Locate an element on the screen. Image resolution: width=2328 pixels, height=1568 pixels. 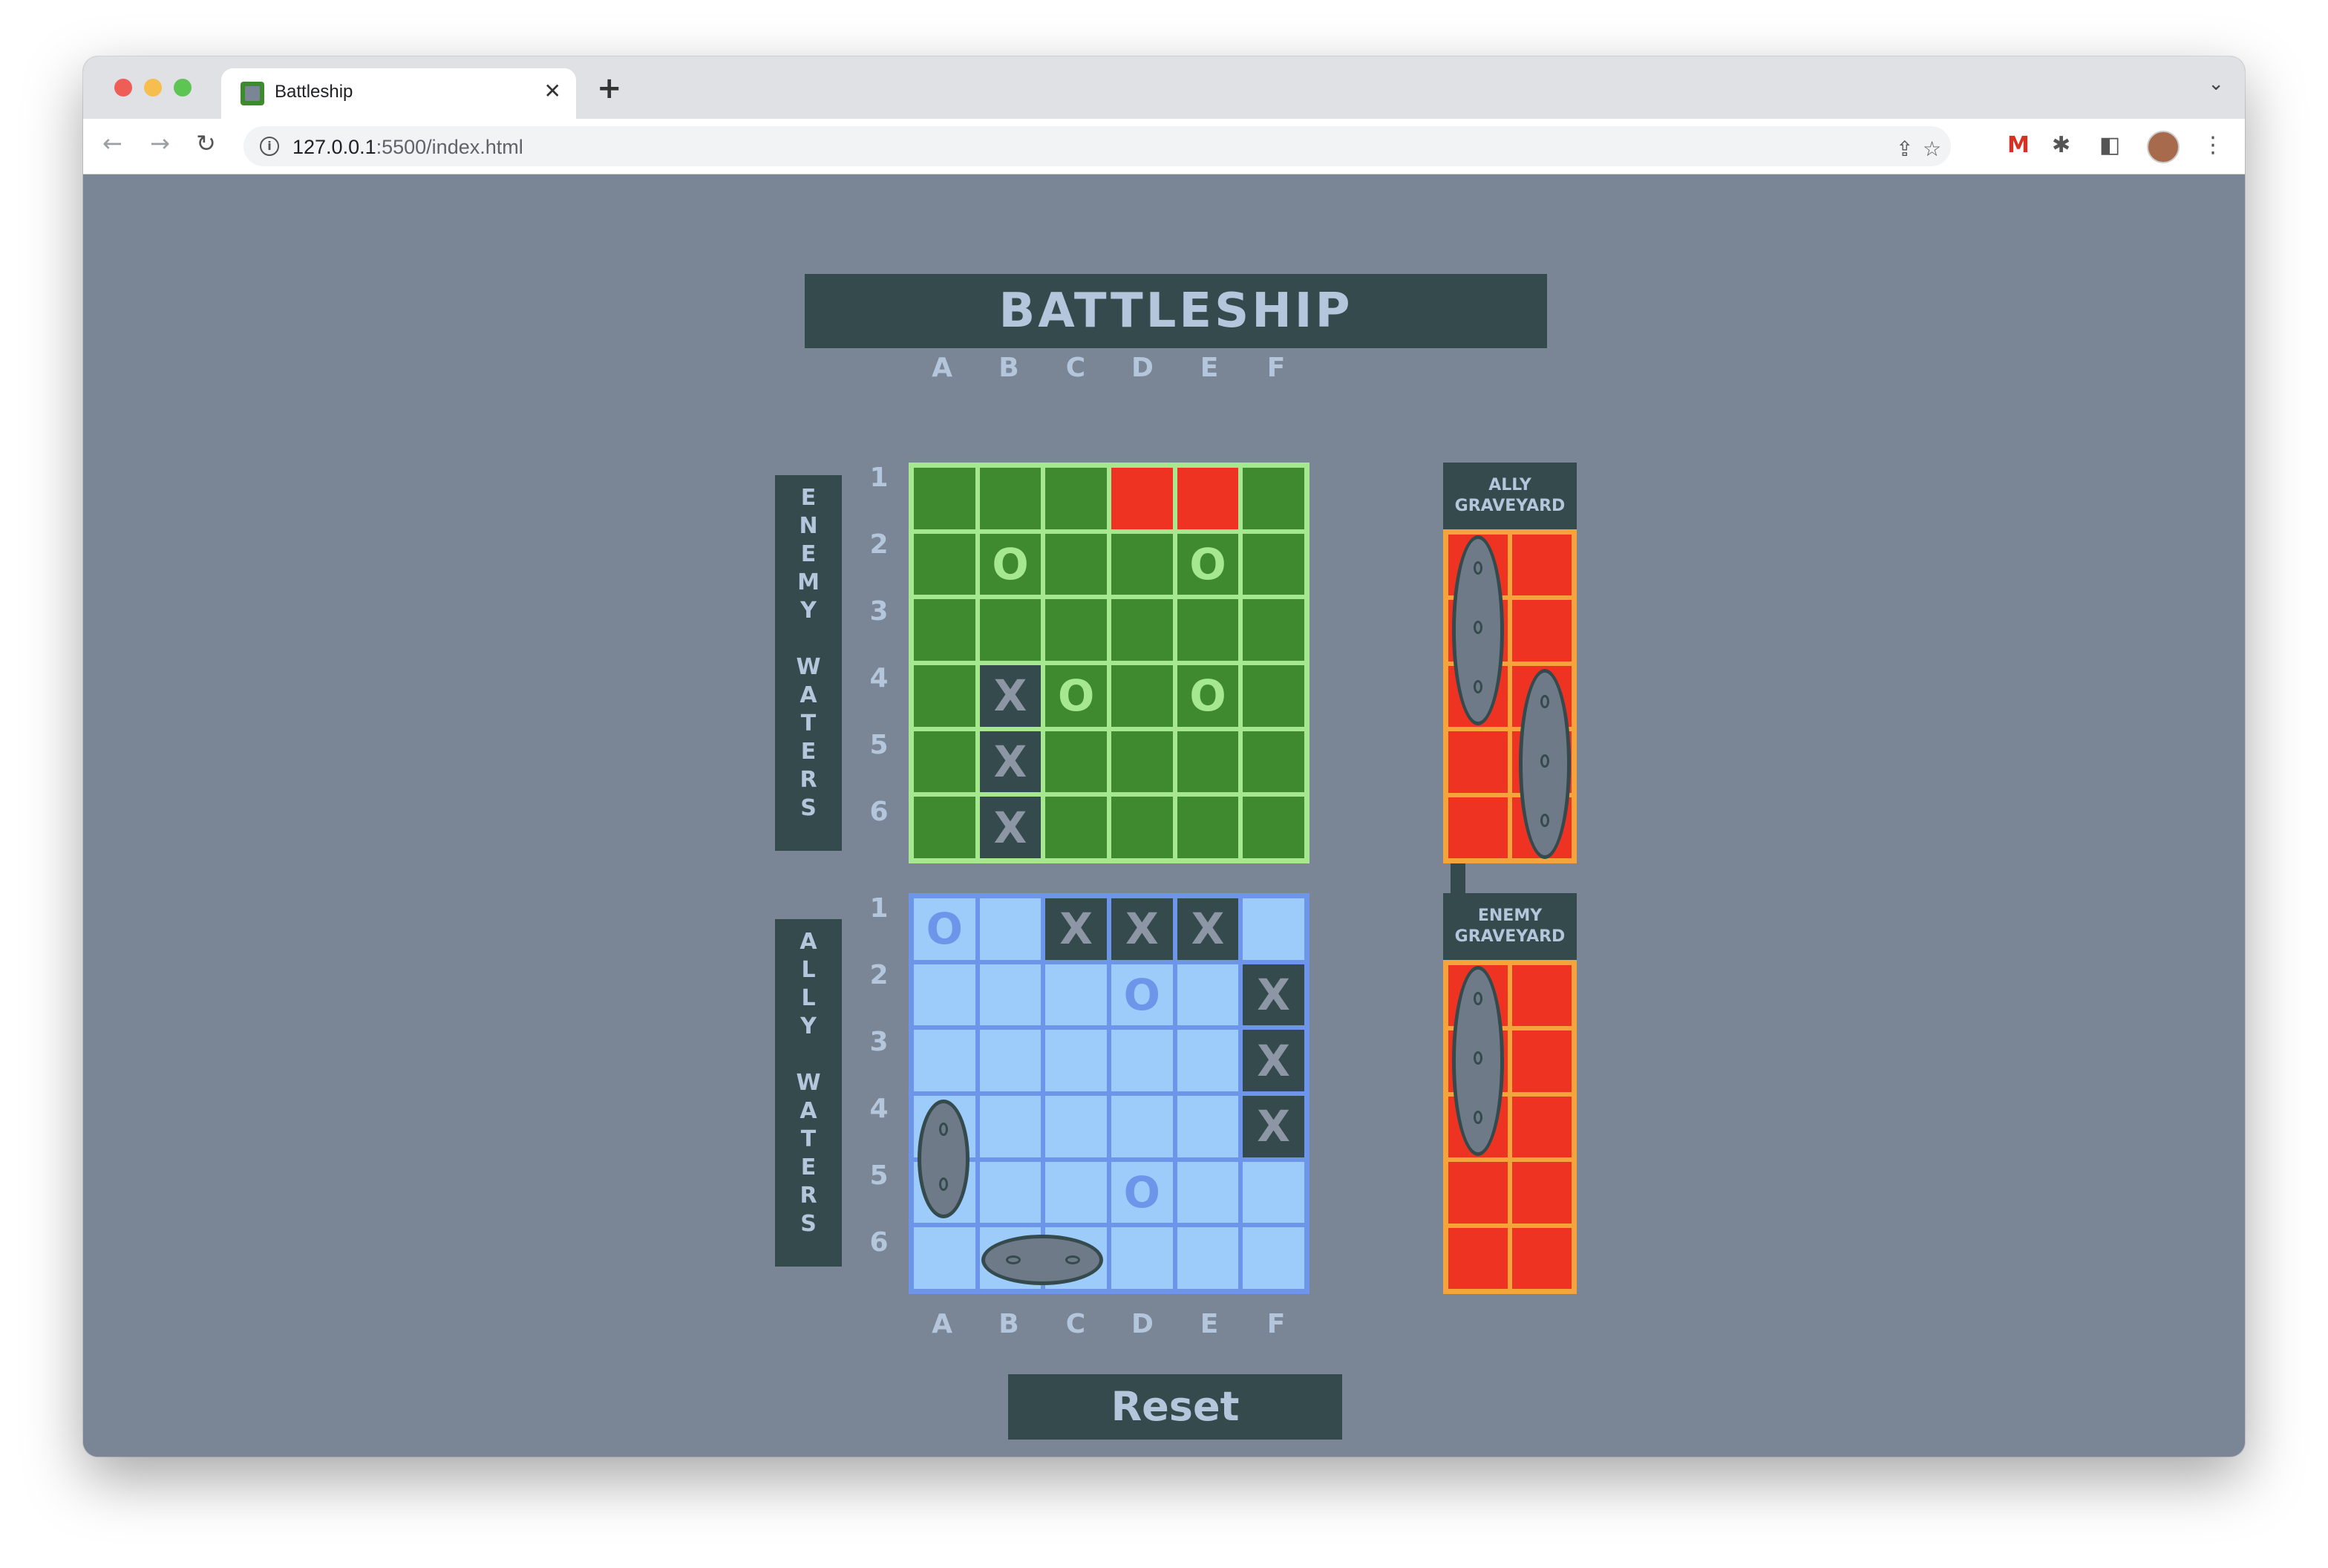
grid-cell-b5: X is located at coordinates (1010, 761).